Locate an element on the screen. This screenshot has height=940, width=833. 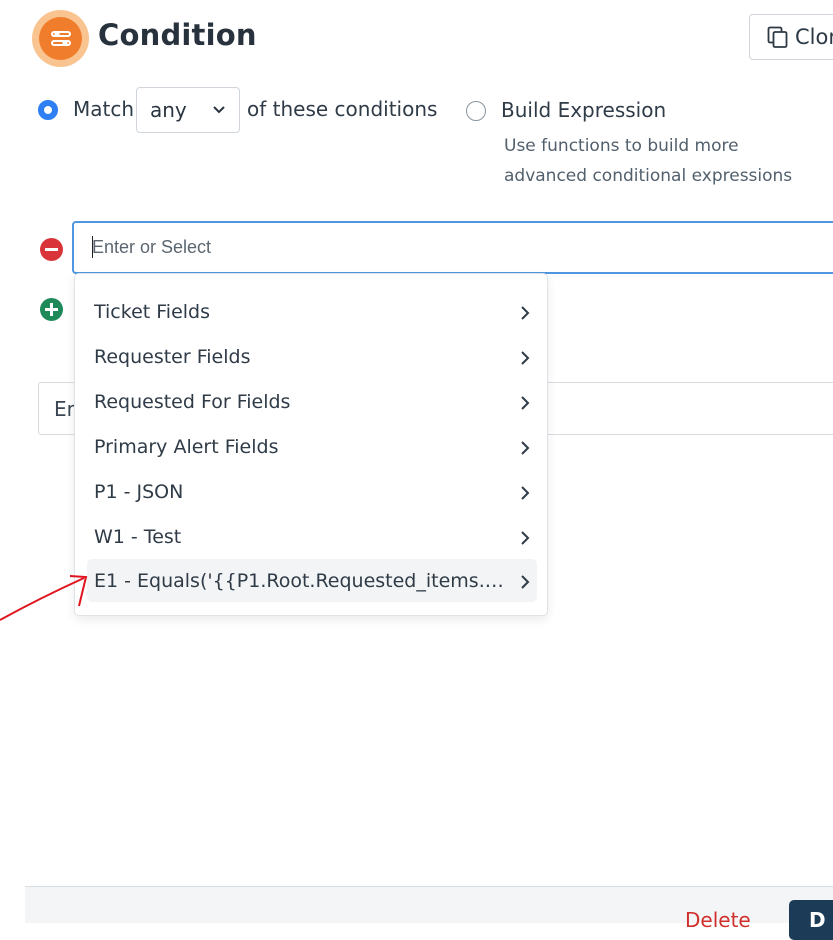
add-condition-icon is located at coordinates (51, 309).